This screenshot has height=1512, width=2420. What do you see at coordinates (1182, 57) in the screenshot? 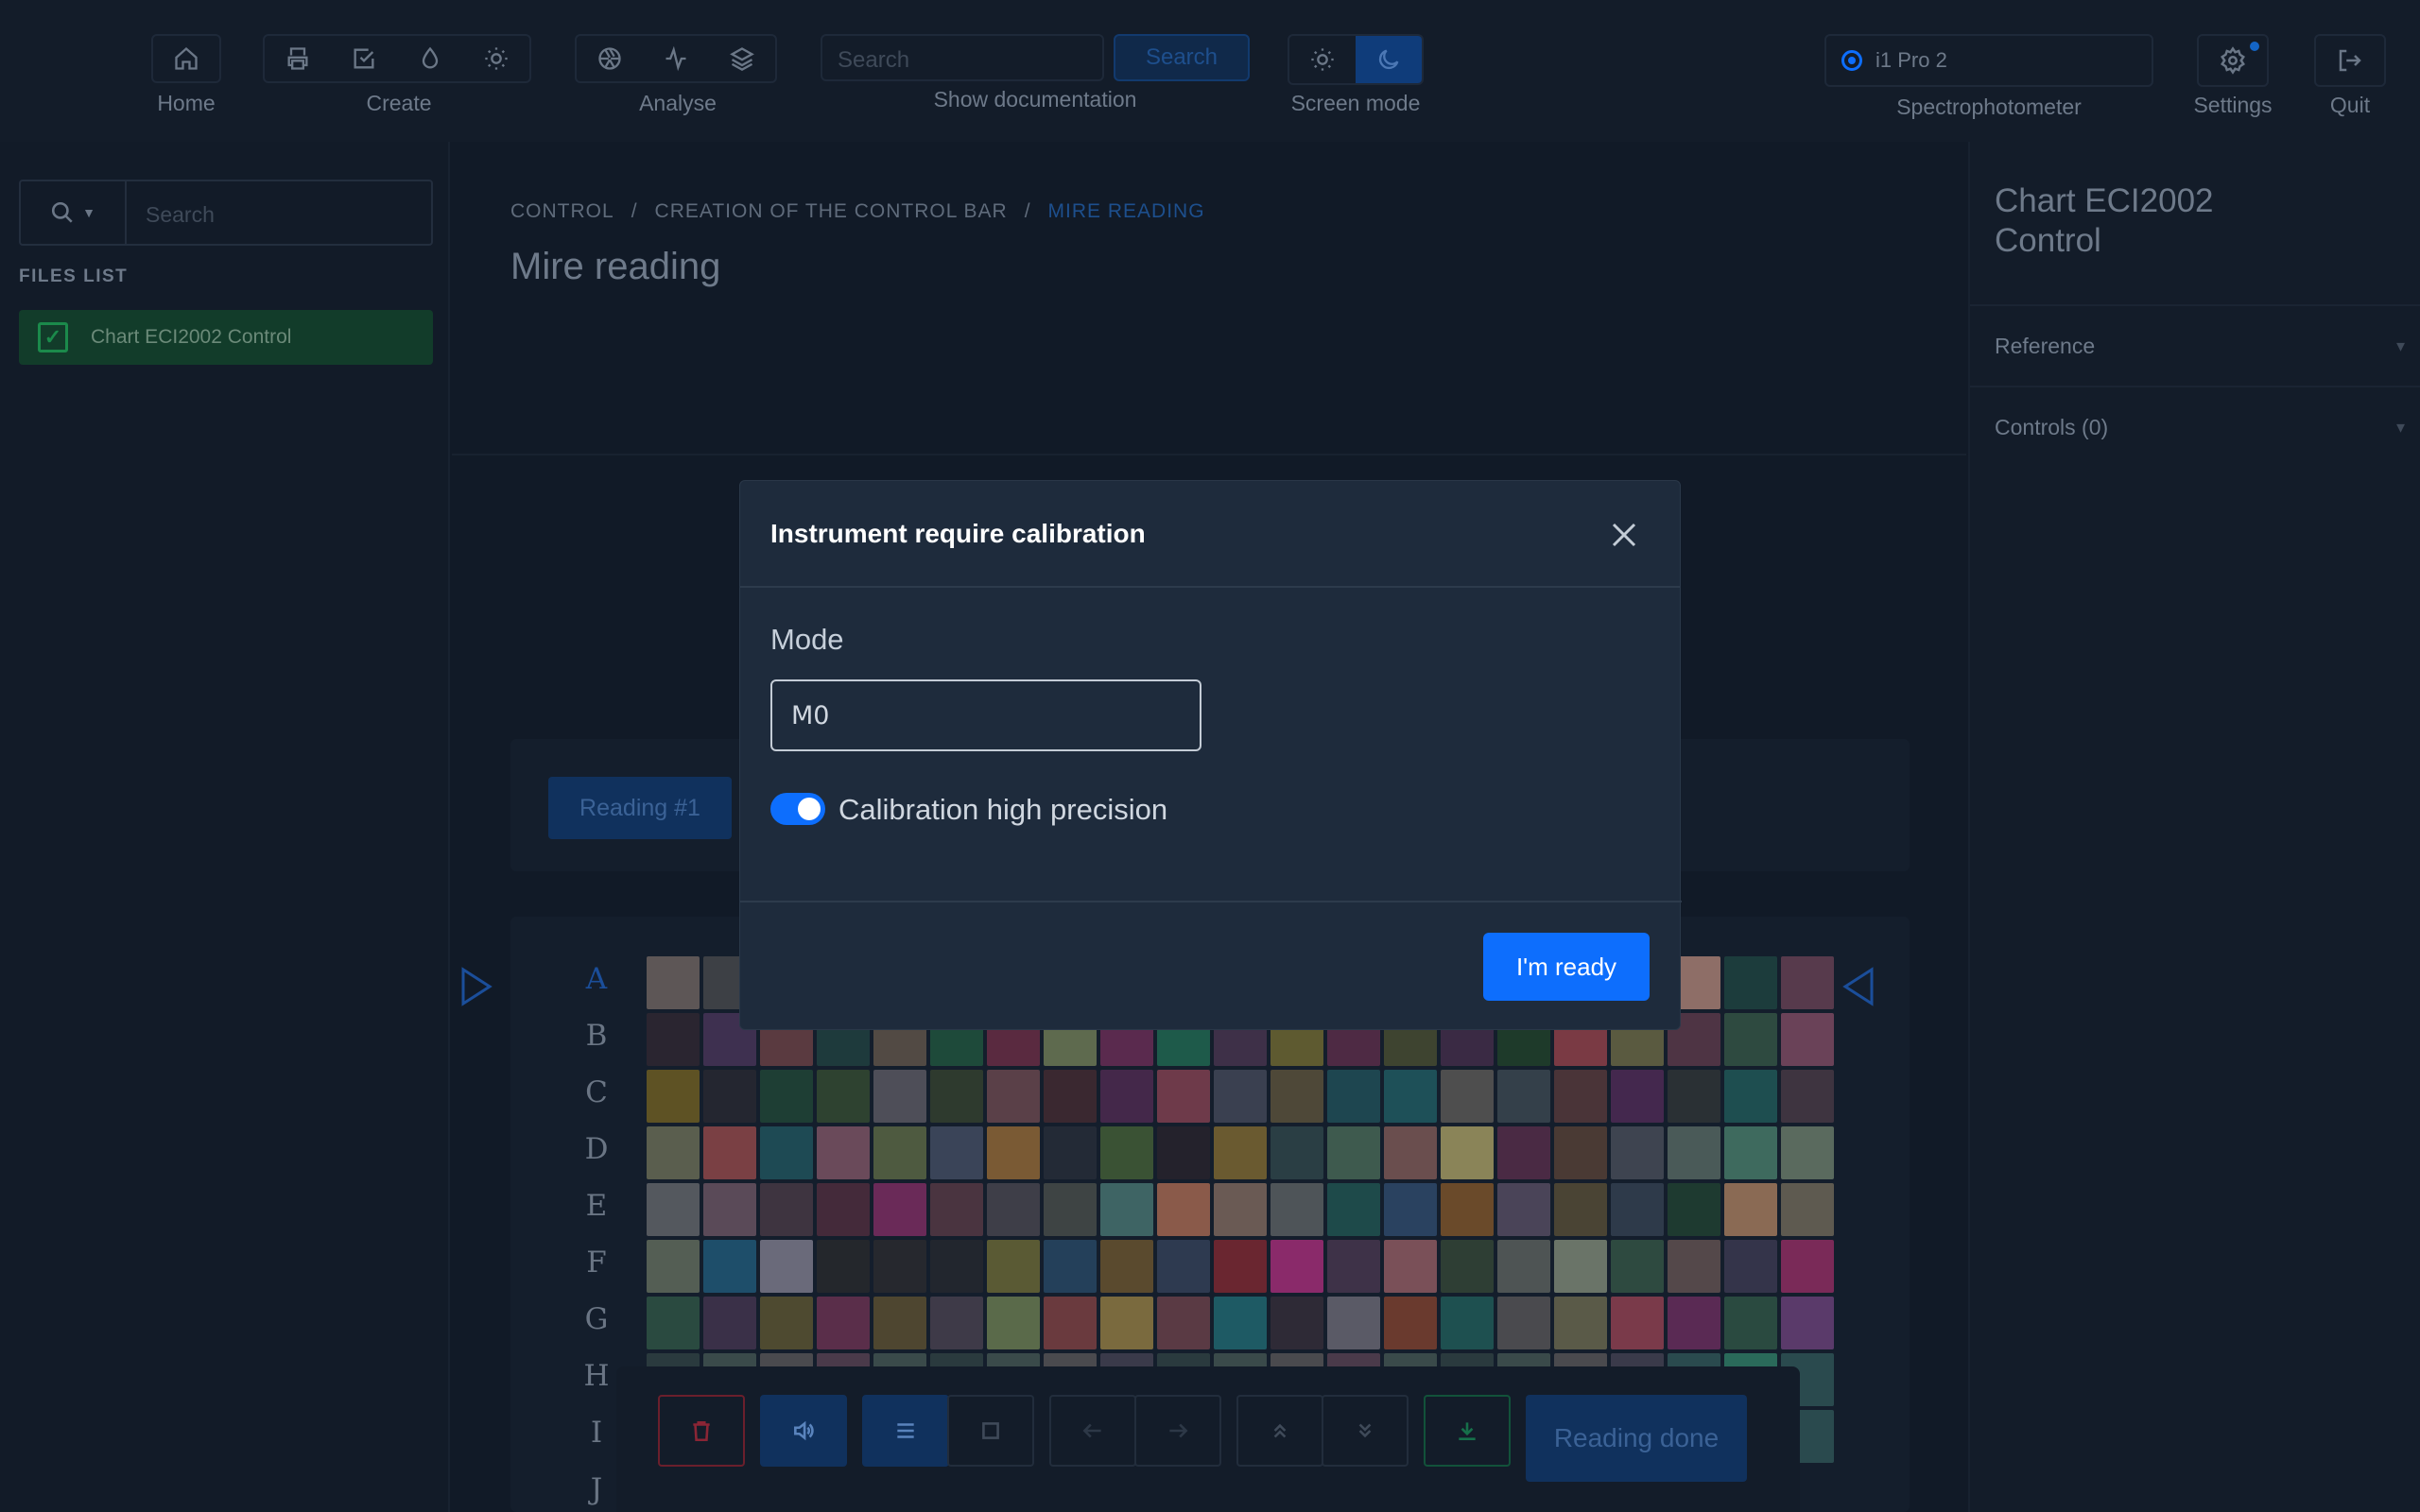
I see `doc-search-button: Search` at bounding box center [1182, 57].